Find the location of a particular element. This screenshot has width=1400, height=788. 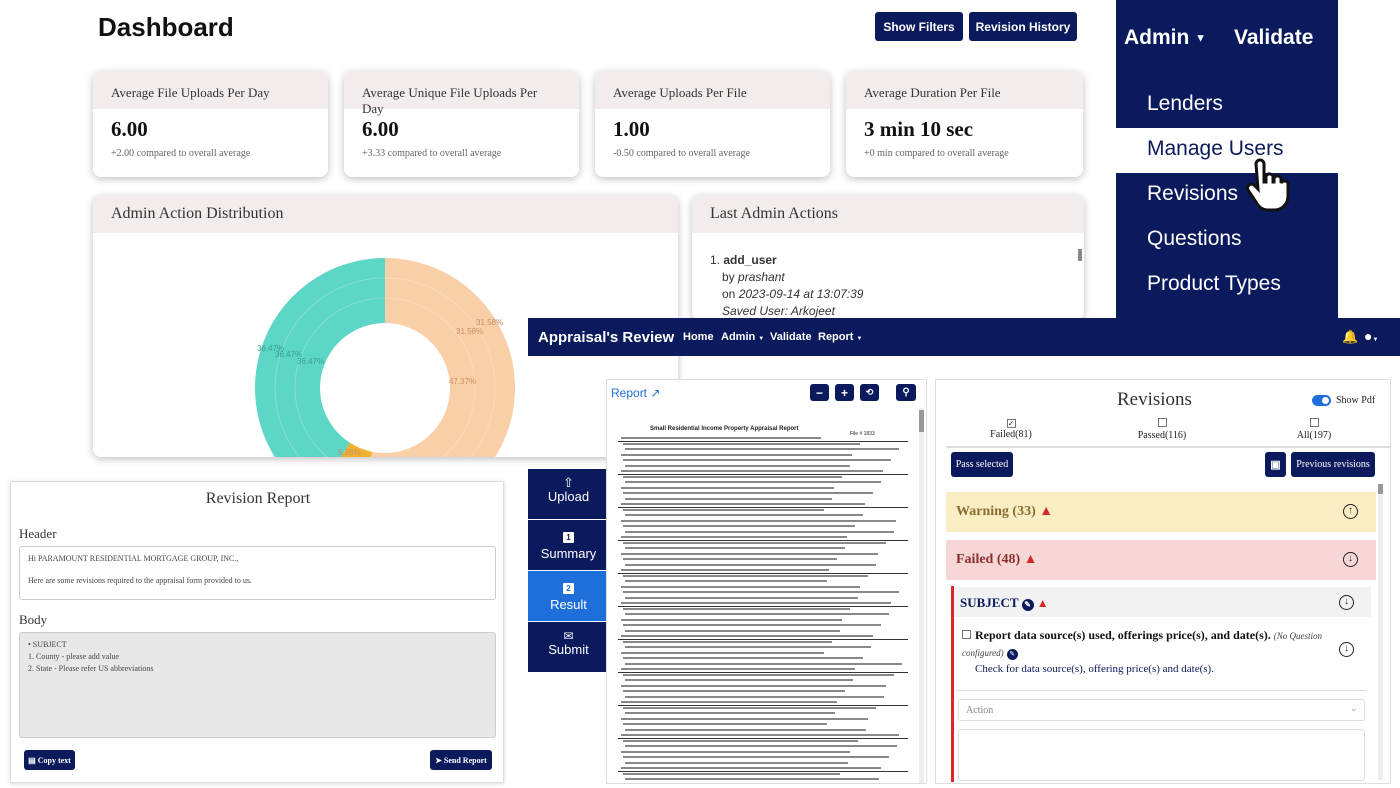

show-filters-button: Show Filters is located at coordinates (919, 26).